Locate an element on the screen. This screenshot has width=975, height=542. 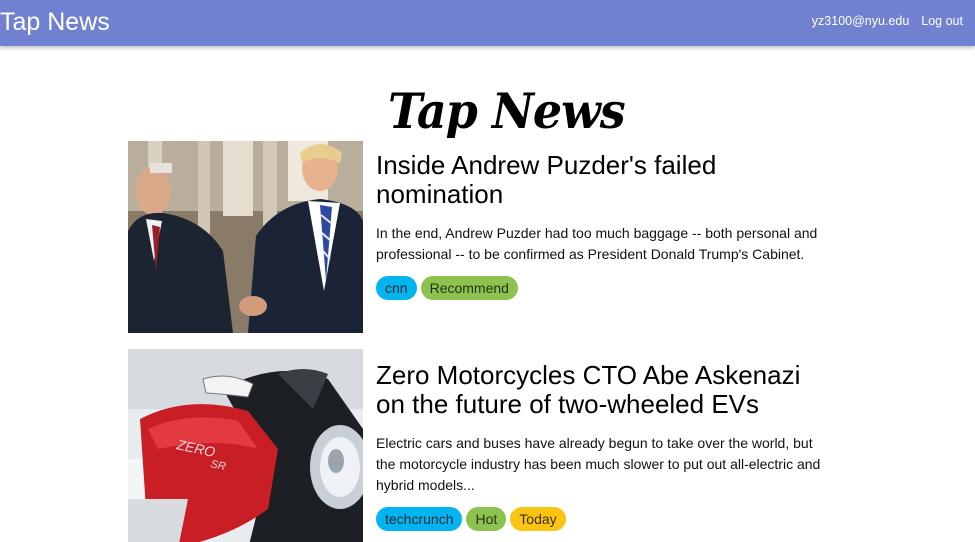
news-thumbnail-image is located at coordinates (245, 237).